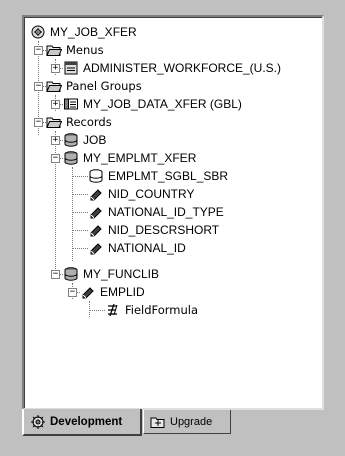 The image size is (345, 456). I want to click on tree-node-label: MY_FUNCLIB, so click(121, 274).